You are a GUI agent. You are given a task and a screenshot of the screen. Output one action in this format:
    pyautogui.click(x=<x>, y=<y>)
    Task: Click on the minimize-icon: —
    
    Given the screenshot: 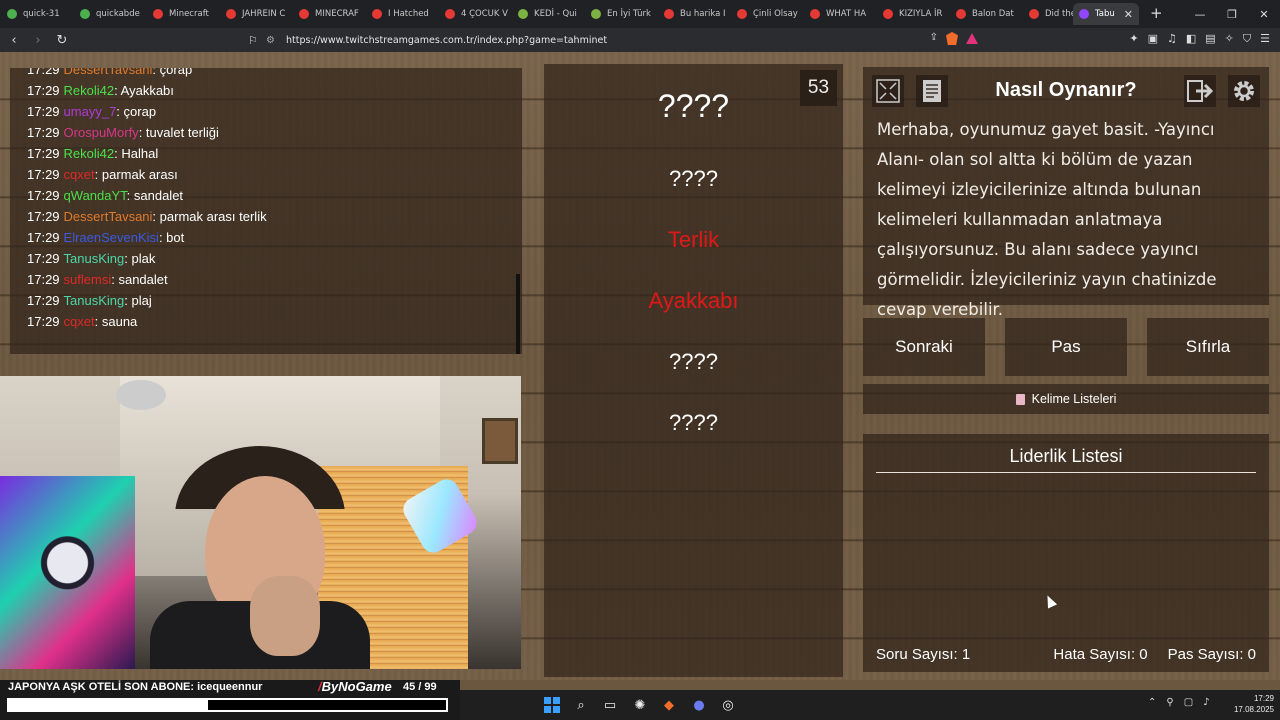 What is the action you would take?
    pyautogui.click(x=1200, y=14)
    